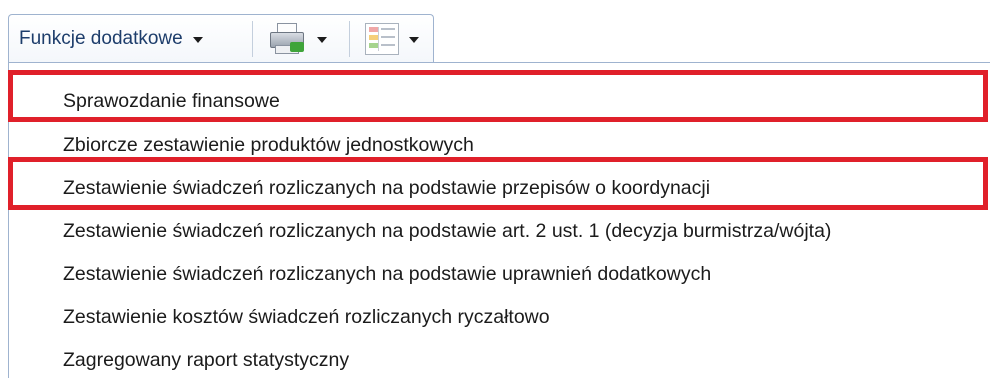 The height and width of the screenshot is (378, 990). Describe the element at coordinates (171, 100) in the screenshot. I see `menu-item-label: Sprawozdanie finansowe` at that location.